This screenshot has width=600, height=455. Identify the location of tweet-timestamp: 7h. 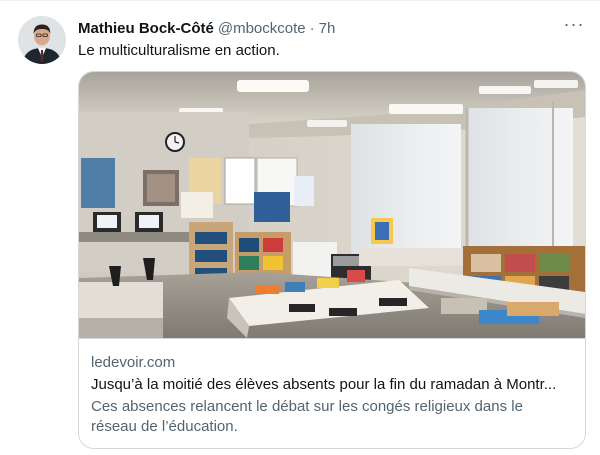
(327, 28).